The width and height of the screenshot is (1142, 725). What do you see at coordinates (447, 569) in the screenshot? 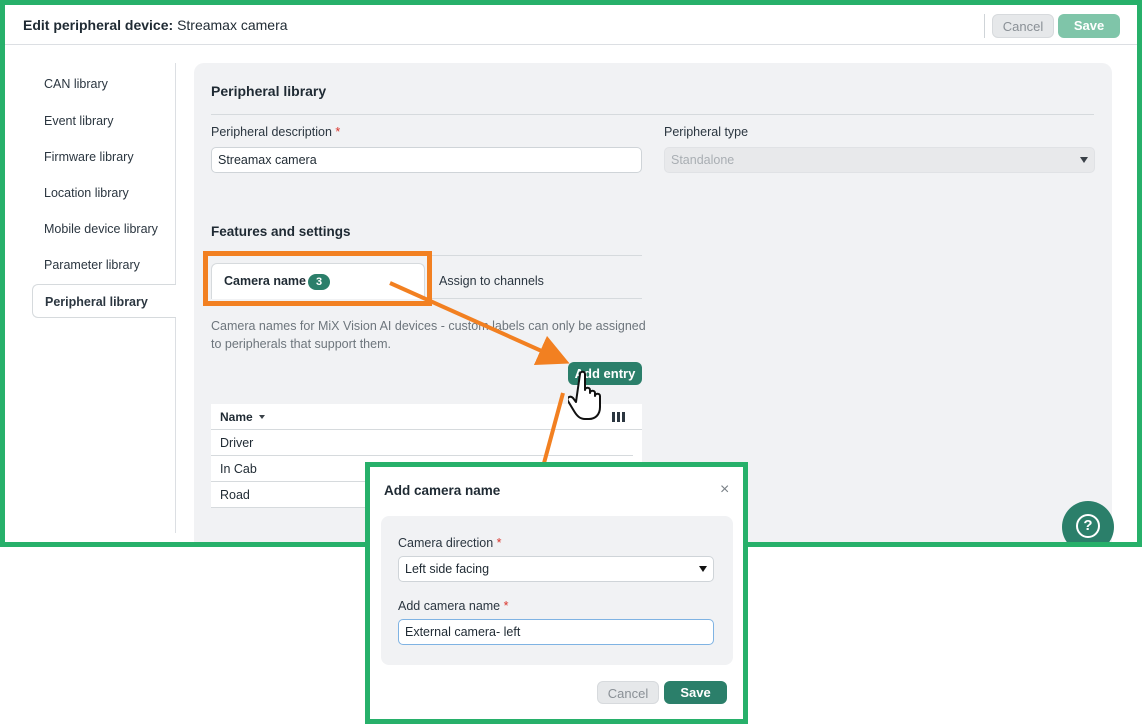
I see `camera-direction-value: Left side facing` at bounding box center [447, 569].